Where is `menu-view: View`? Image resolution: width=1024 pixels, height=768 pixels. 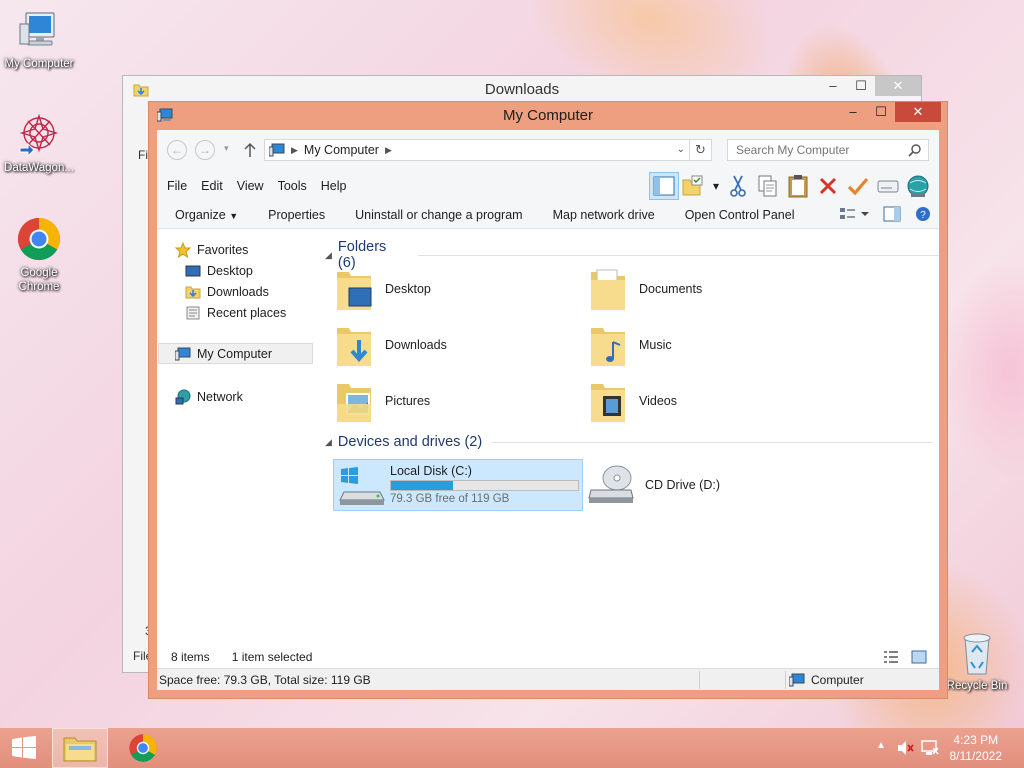 menu-view: View is located at coordinates (250, 186).